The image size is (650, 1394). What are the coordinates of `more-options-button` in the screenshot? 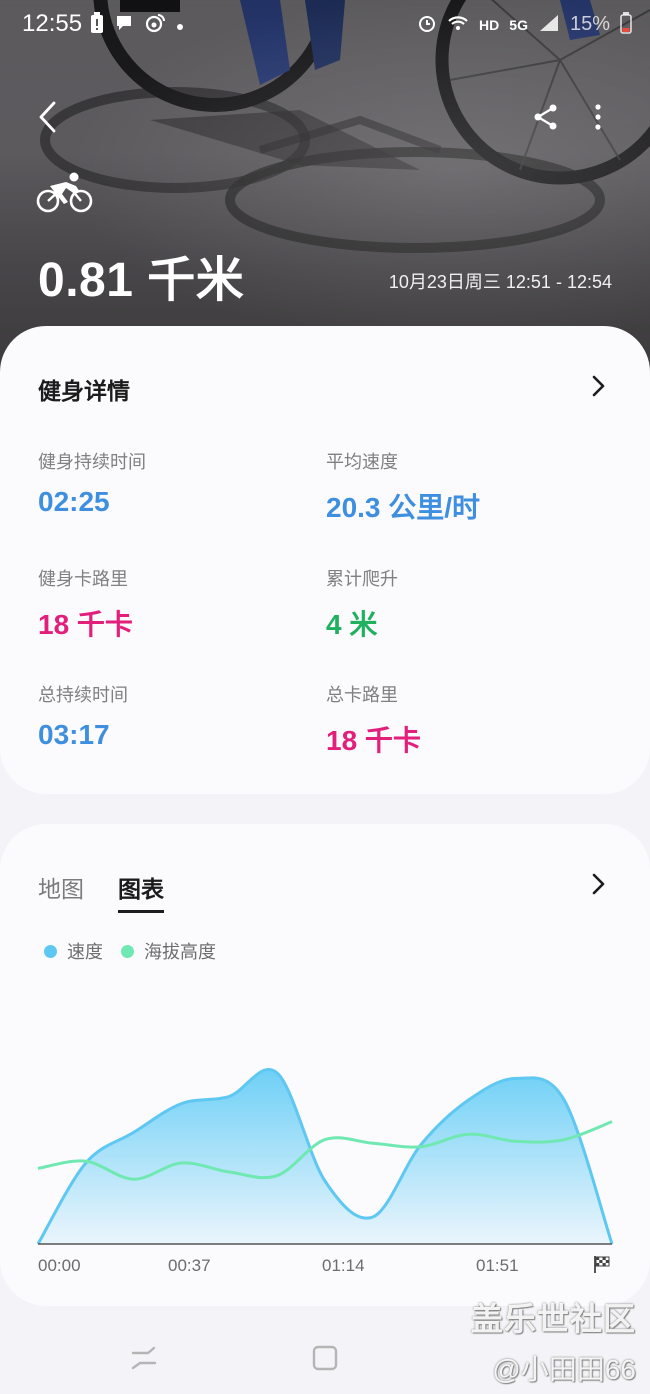 It's located at (598, 117).